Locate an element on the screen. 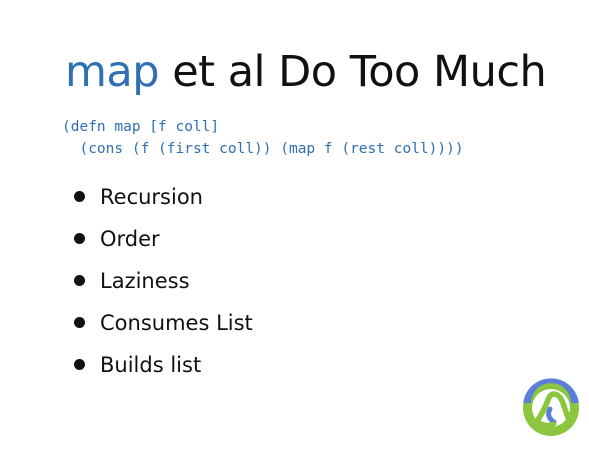 This screenshot has width=589, height=451. code-line: (defn map [f coll] is located at coordinates (141, 127).